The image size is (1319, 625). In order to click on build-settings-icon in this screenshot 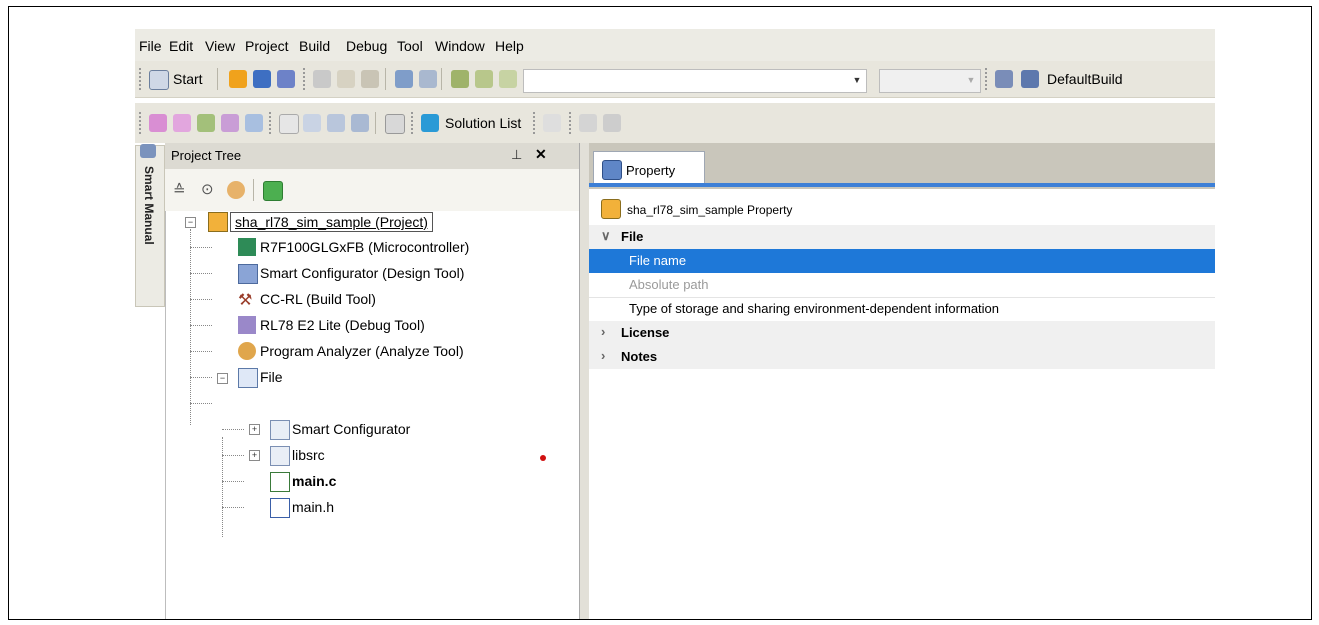, I will do `click(1004, 79)`.